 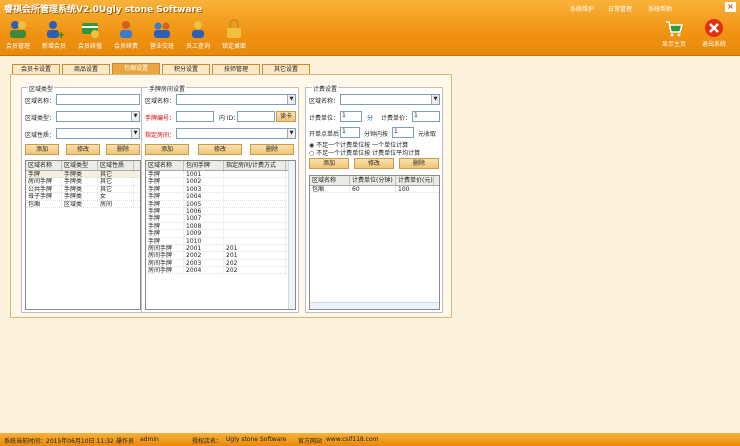 I want to click on table-row: 手牌 1008, so click(x=220, y=226).